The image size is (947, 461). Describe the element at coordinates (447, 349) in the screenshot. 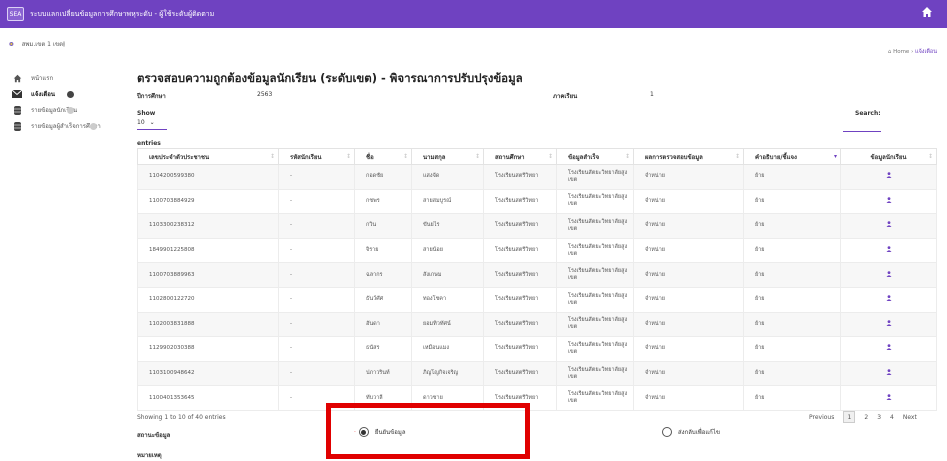

I see `table-cell: เหมือนแมง` at that location.